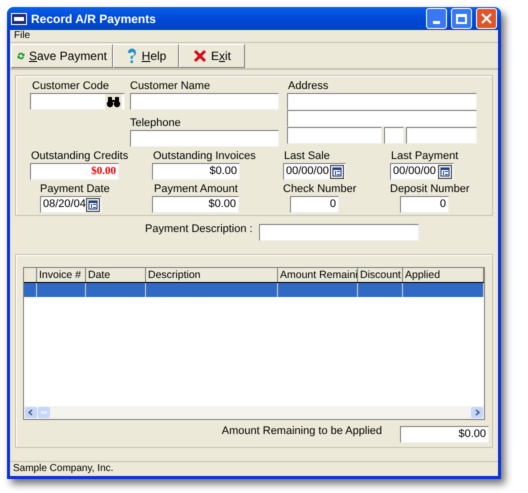  Describe the element at coordinates (75, 189) in the screenshot. I see `field-label: Payment Date` at that location.